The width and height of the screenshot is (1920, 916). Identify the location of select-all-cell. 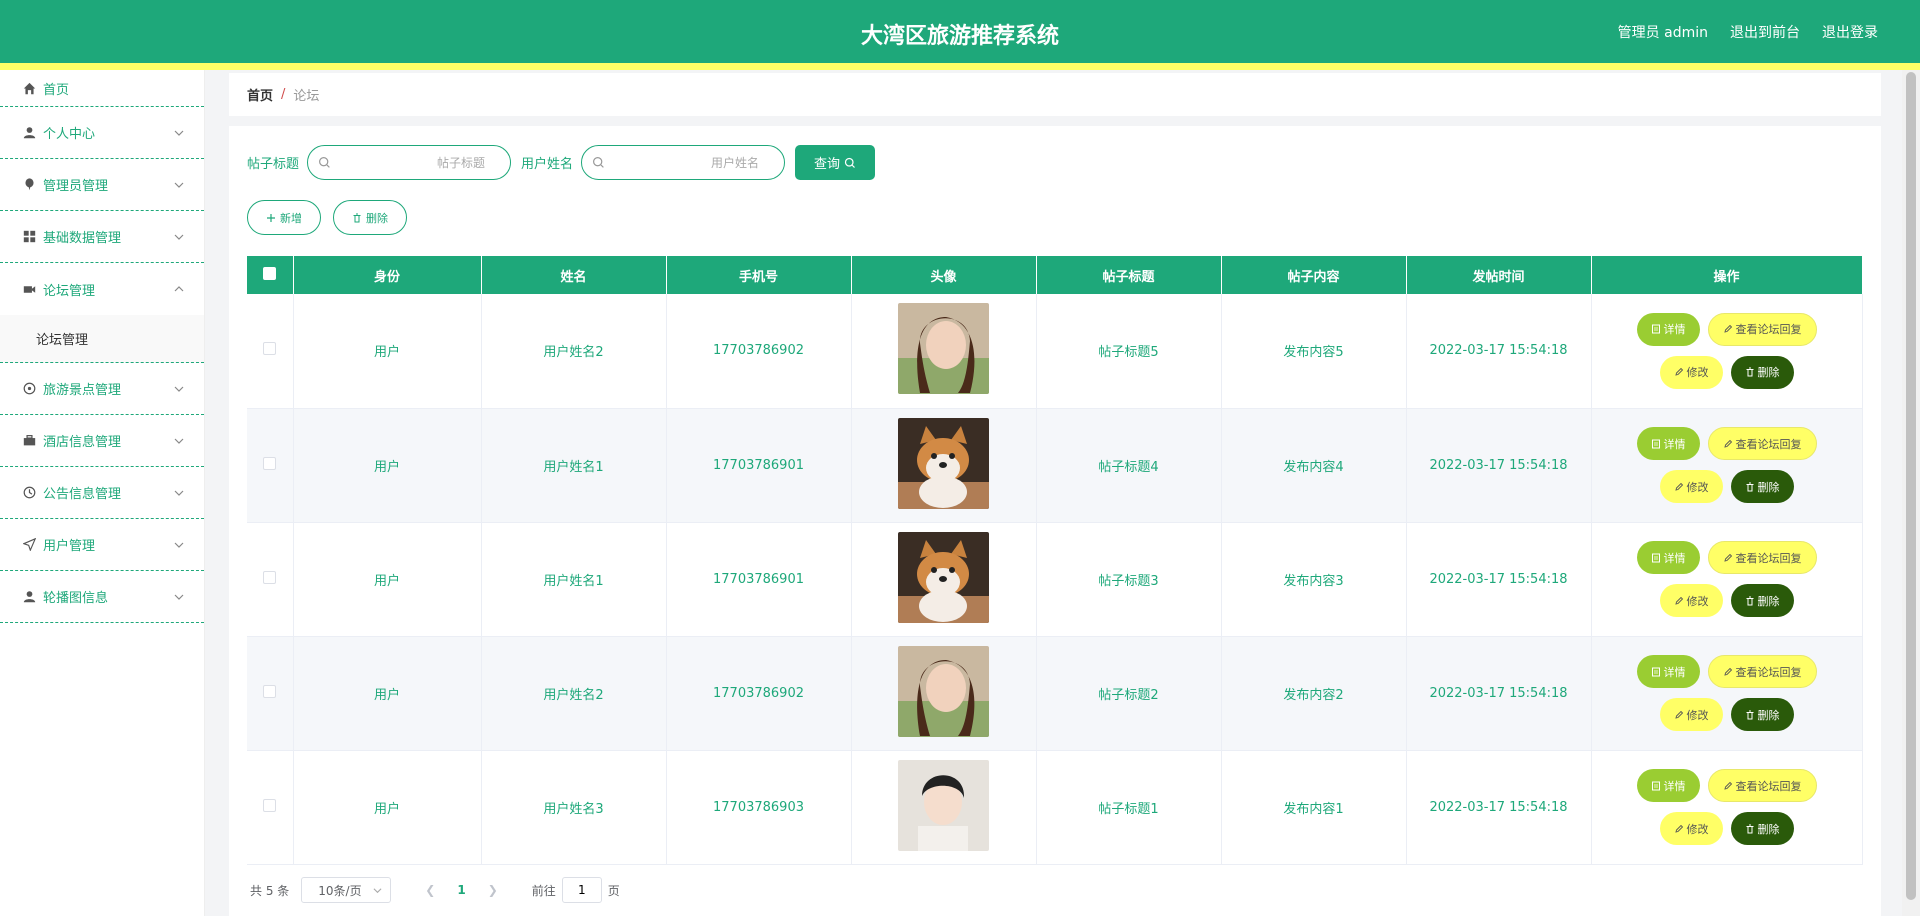
(270, 275).